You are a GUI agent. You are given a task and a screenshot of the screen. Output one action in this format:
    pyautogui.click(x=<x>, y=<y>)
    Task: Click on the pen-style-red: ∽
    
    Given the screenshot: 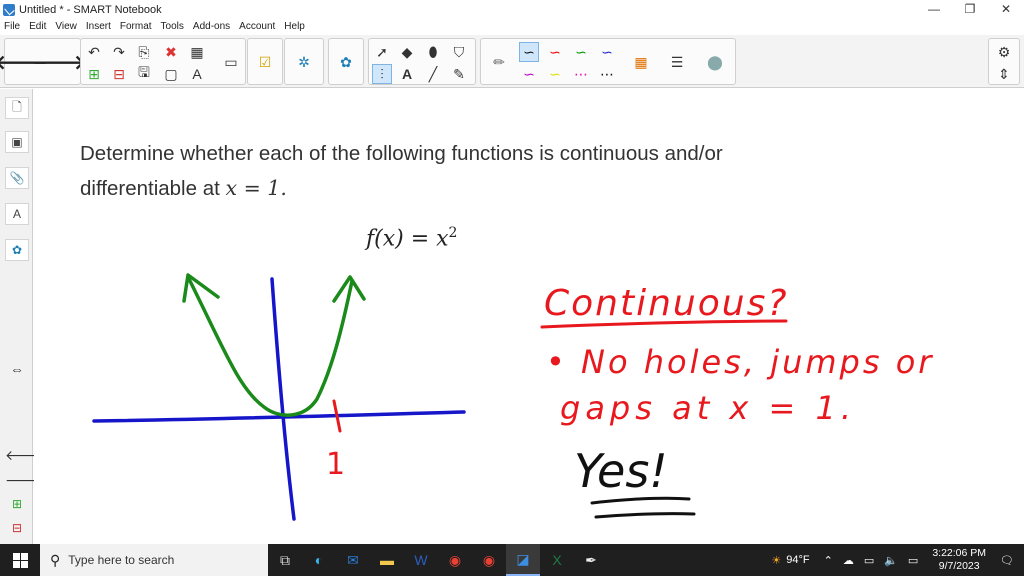 What is the action you would take?
    pyautogui.click(x=555, y=52)
    